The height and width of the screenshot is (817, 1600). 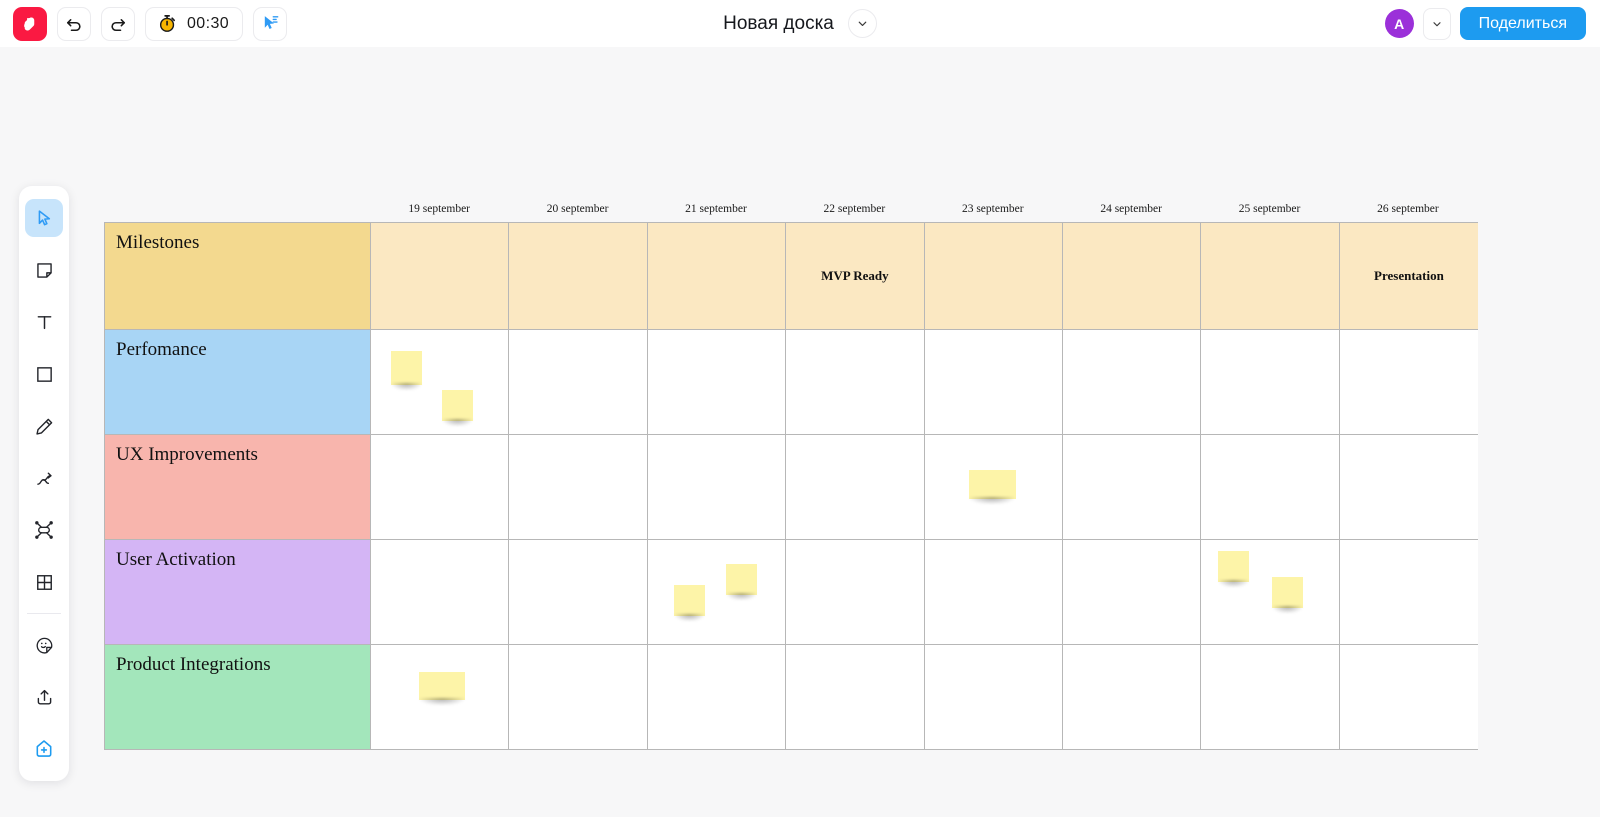 I want to click on home-plus-icon, so click(x=44, y=748).